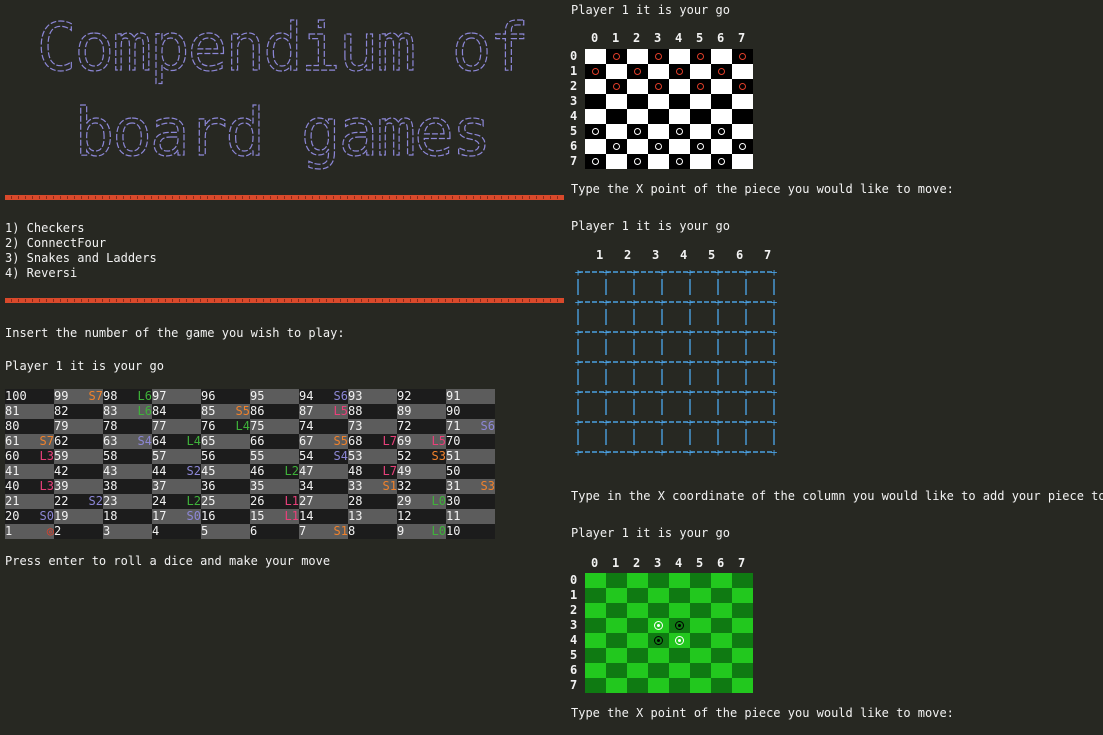 The image size is (1103, 735). What do you see at coordinates (12, 486) in the screenshot?
I see `cell-number: 40` at bounding box center [12, 486].